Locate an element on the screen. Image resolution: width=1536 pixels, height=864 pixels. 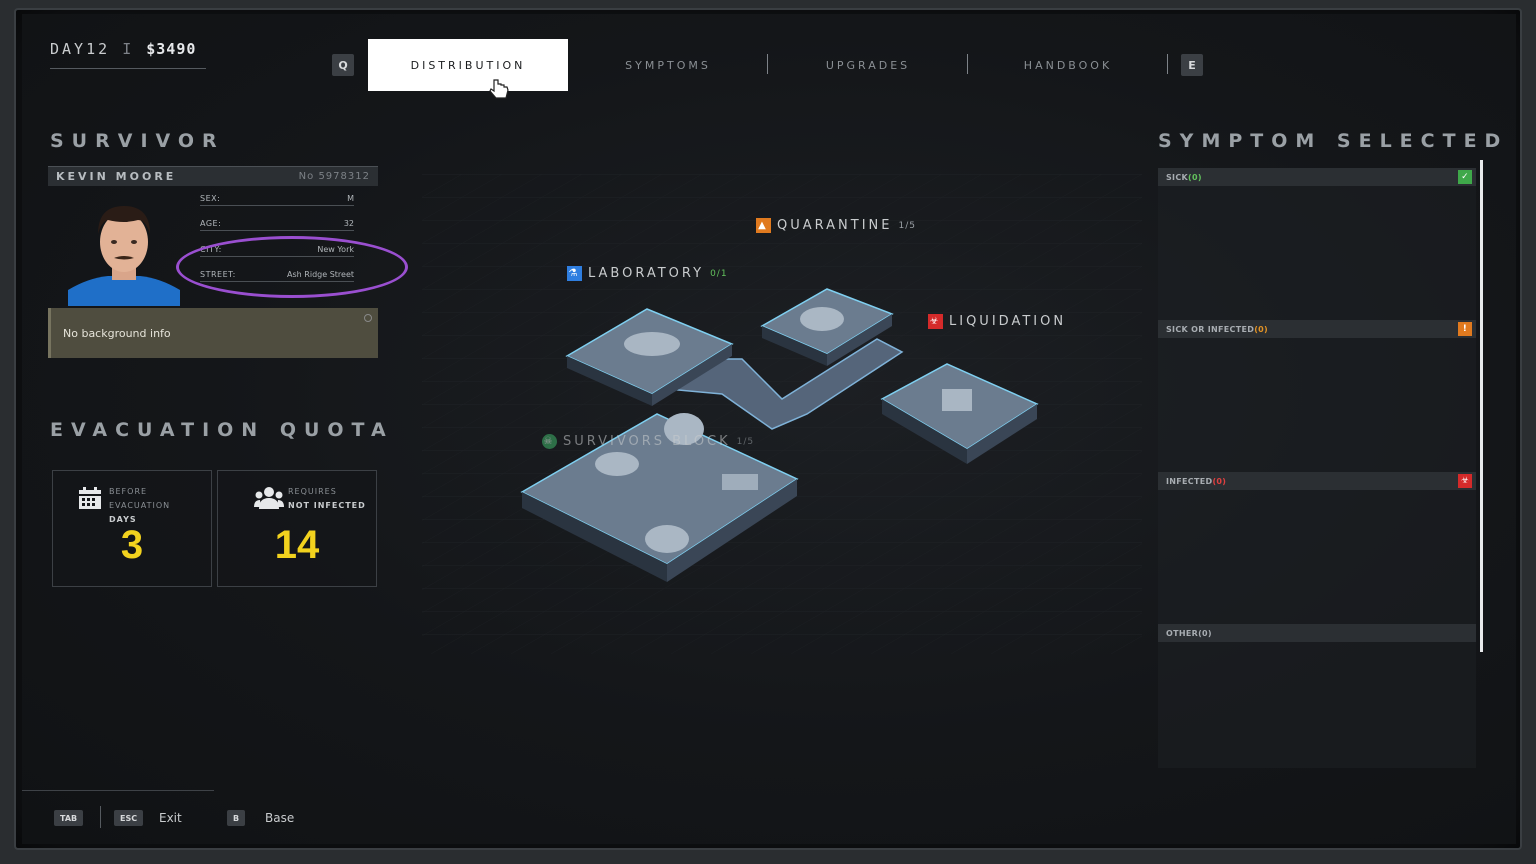
exit-label: Exit is located at coordinates (170, 818).